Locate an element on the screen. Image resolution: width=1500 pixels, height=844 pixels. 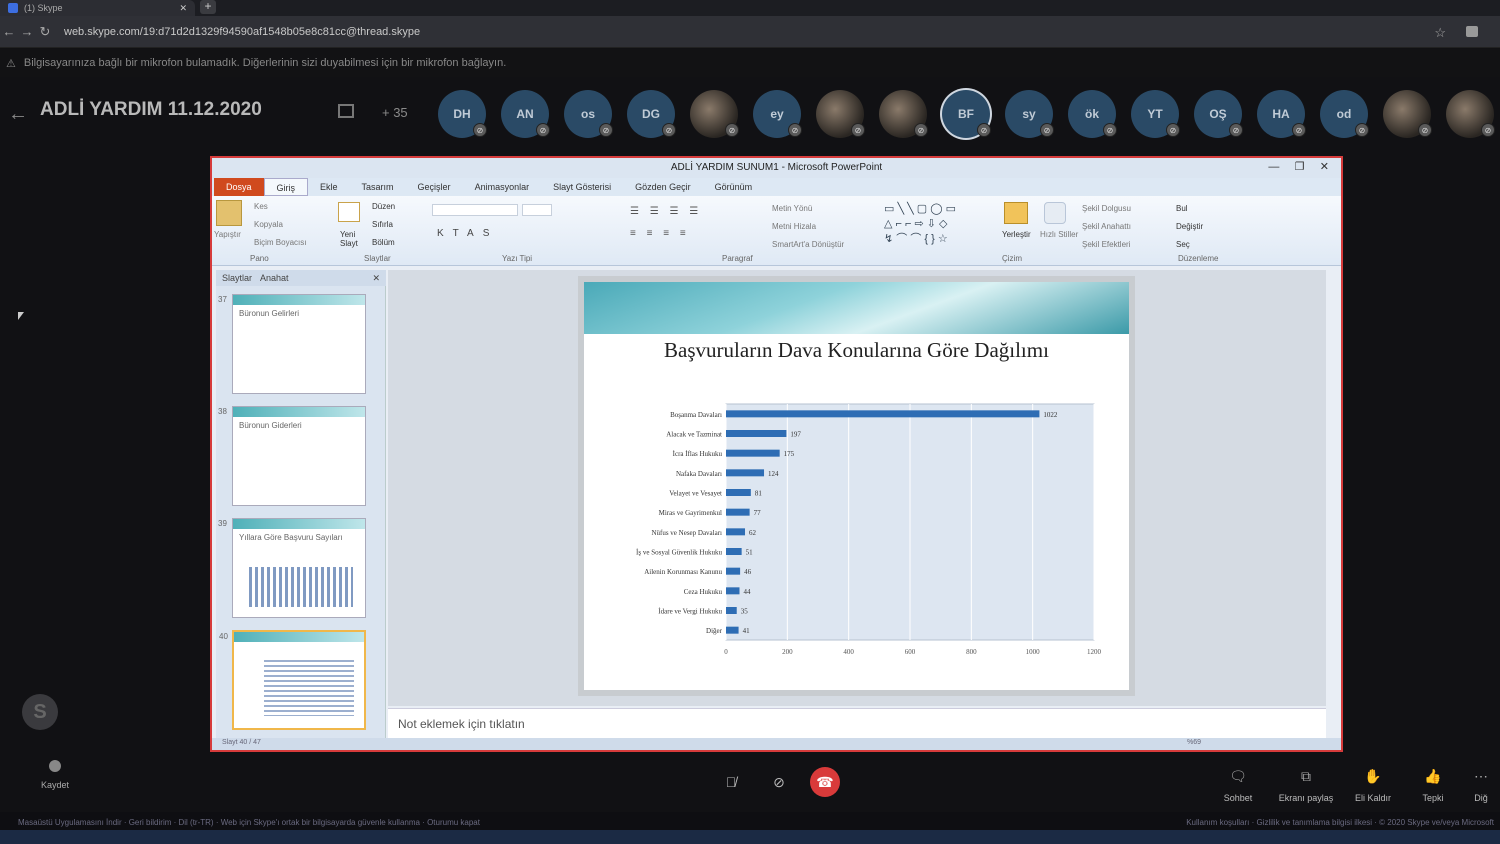
paste-button: Yapıştır is located at coordinates (227, 234).